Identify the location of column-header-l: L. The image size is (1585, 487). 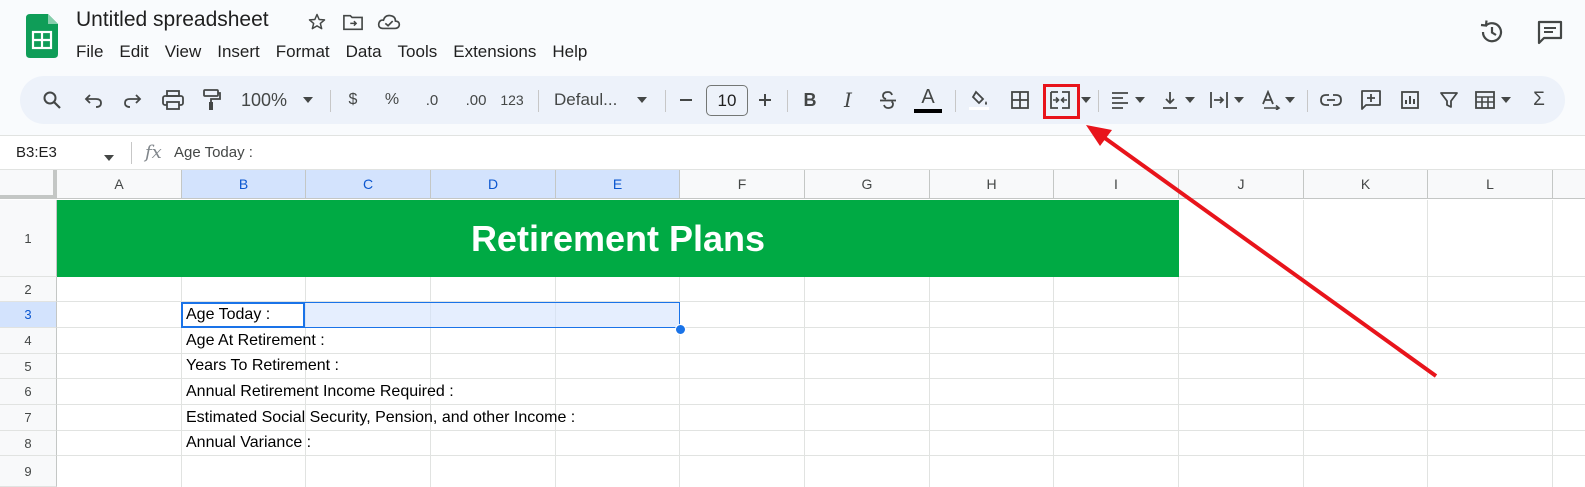
(1490, 184).